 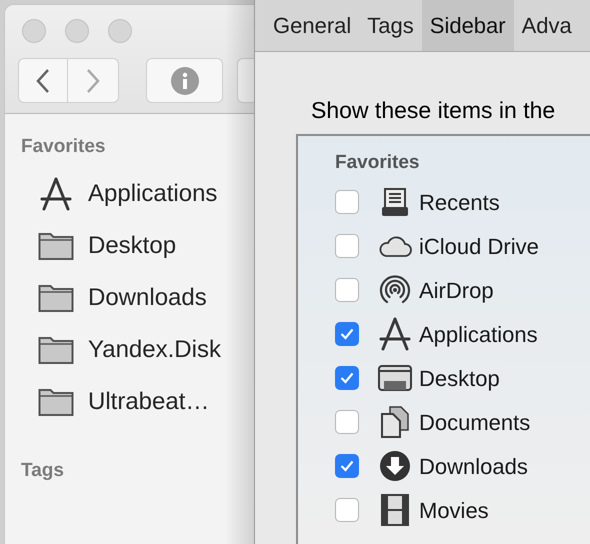 What do you see at coordinates (390, 25) in the screenshot?
I see `preference-tab: Tags` at bounding box center [390, 25].